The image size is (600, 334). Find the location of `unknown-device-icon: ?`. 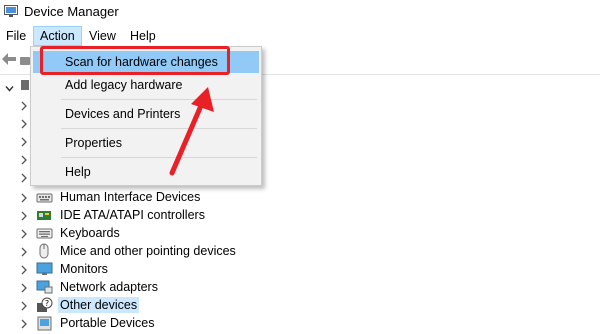

unknown-device-icon: ? is located at coordinates (44, 305).